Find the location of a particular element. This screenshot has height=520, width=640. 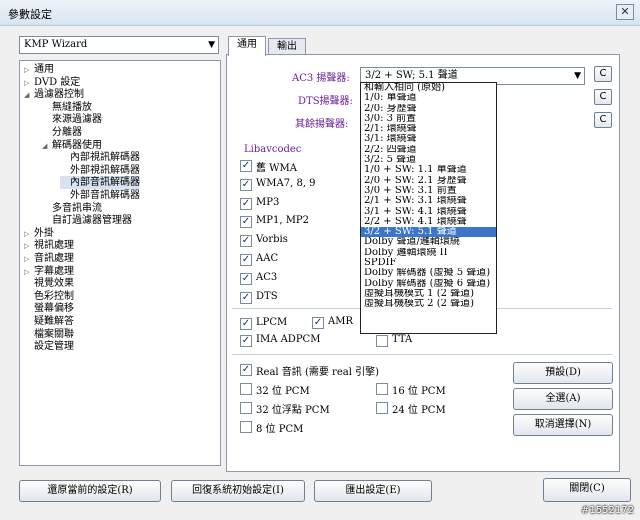

tree-item-label: 色彩控制 is located at coordinates (54, 296).